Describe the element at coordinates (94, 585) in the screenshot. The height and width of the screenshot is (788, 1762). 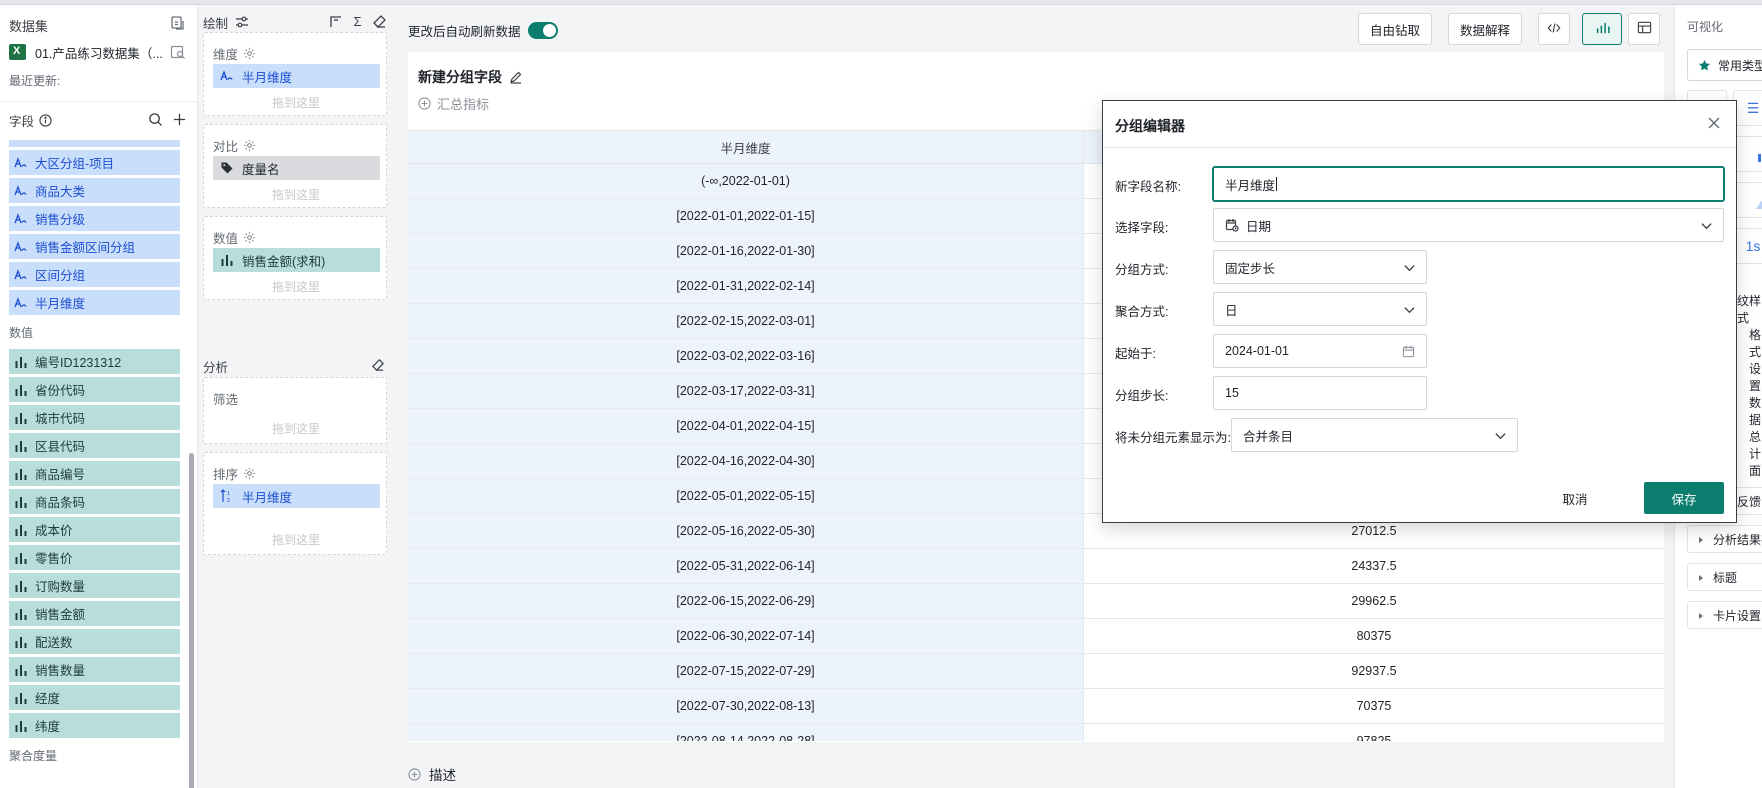
I see `measure-field-item: 订购数量` at that location.